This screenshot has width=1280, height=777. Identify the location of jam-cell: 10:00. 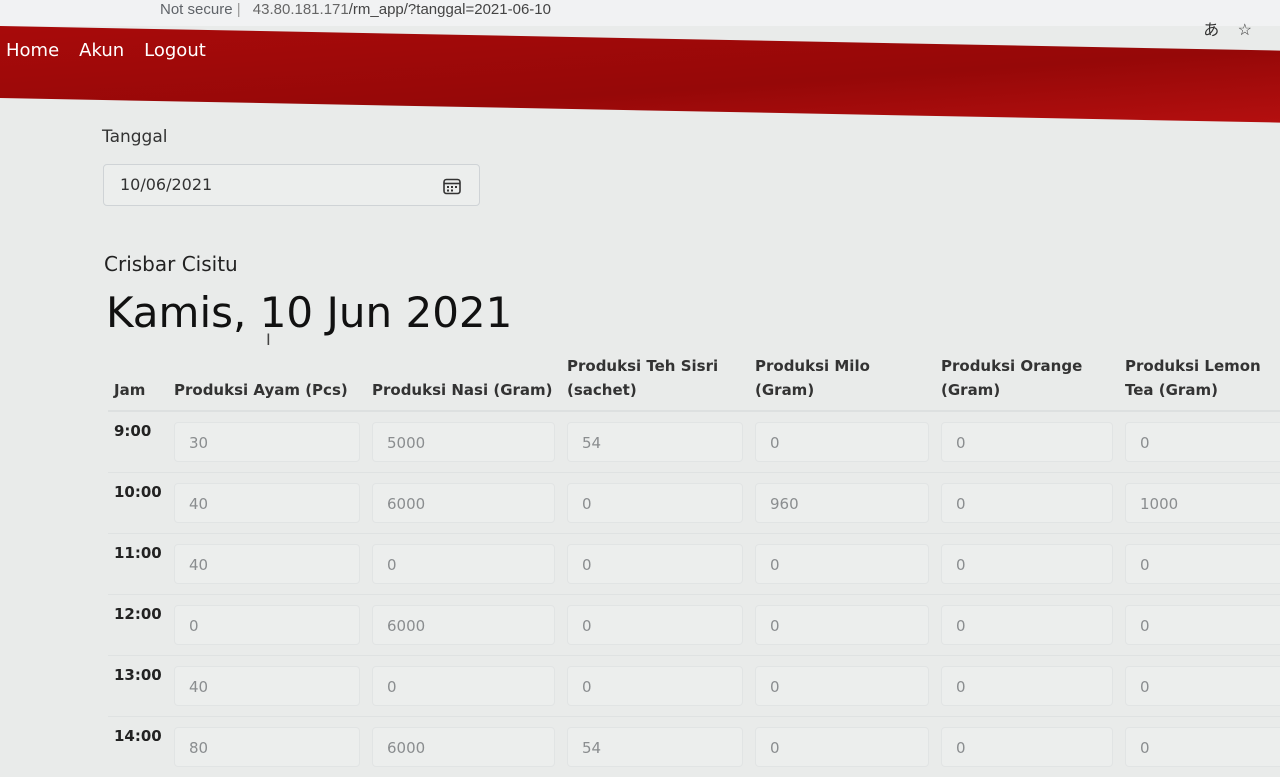
(138, 503).